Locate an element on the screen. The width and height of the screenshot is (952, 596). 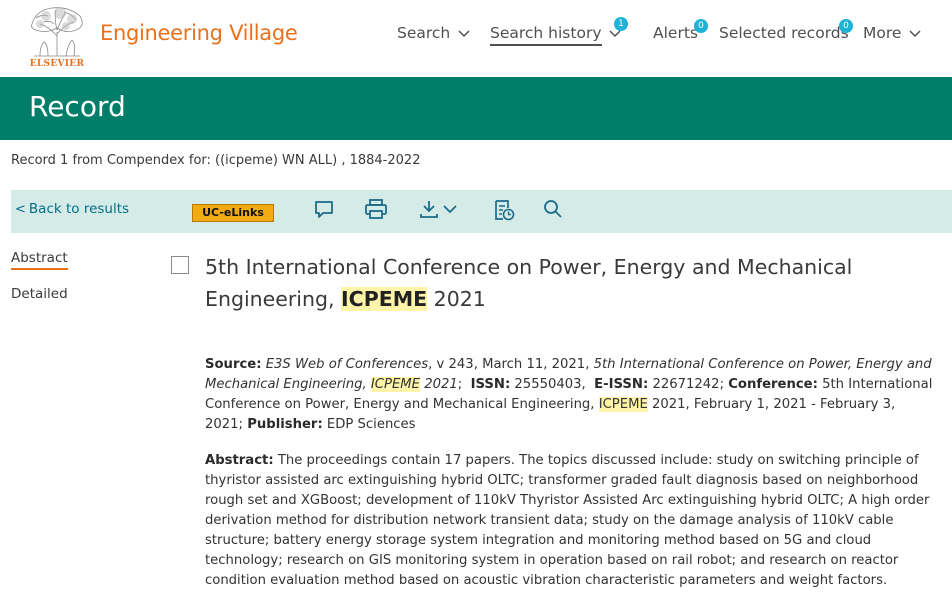
nav-search-history: Search history is located at coordinates (555, 36).